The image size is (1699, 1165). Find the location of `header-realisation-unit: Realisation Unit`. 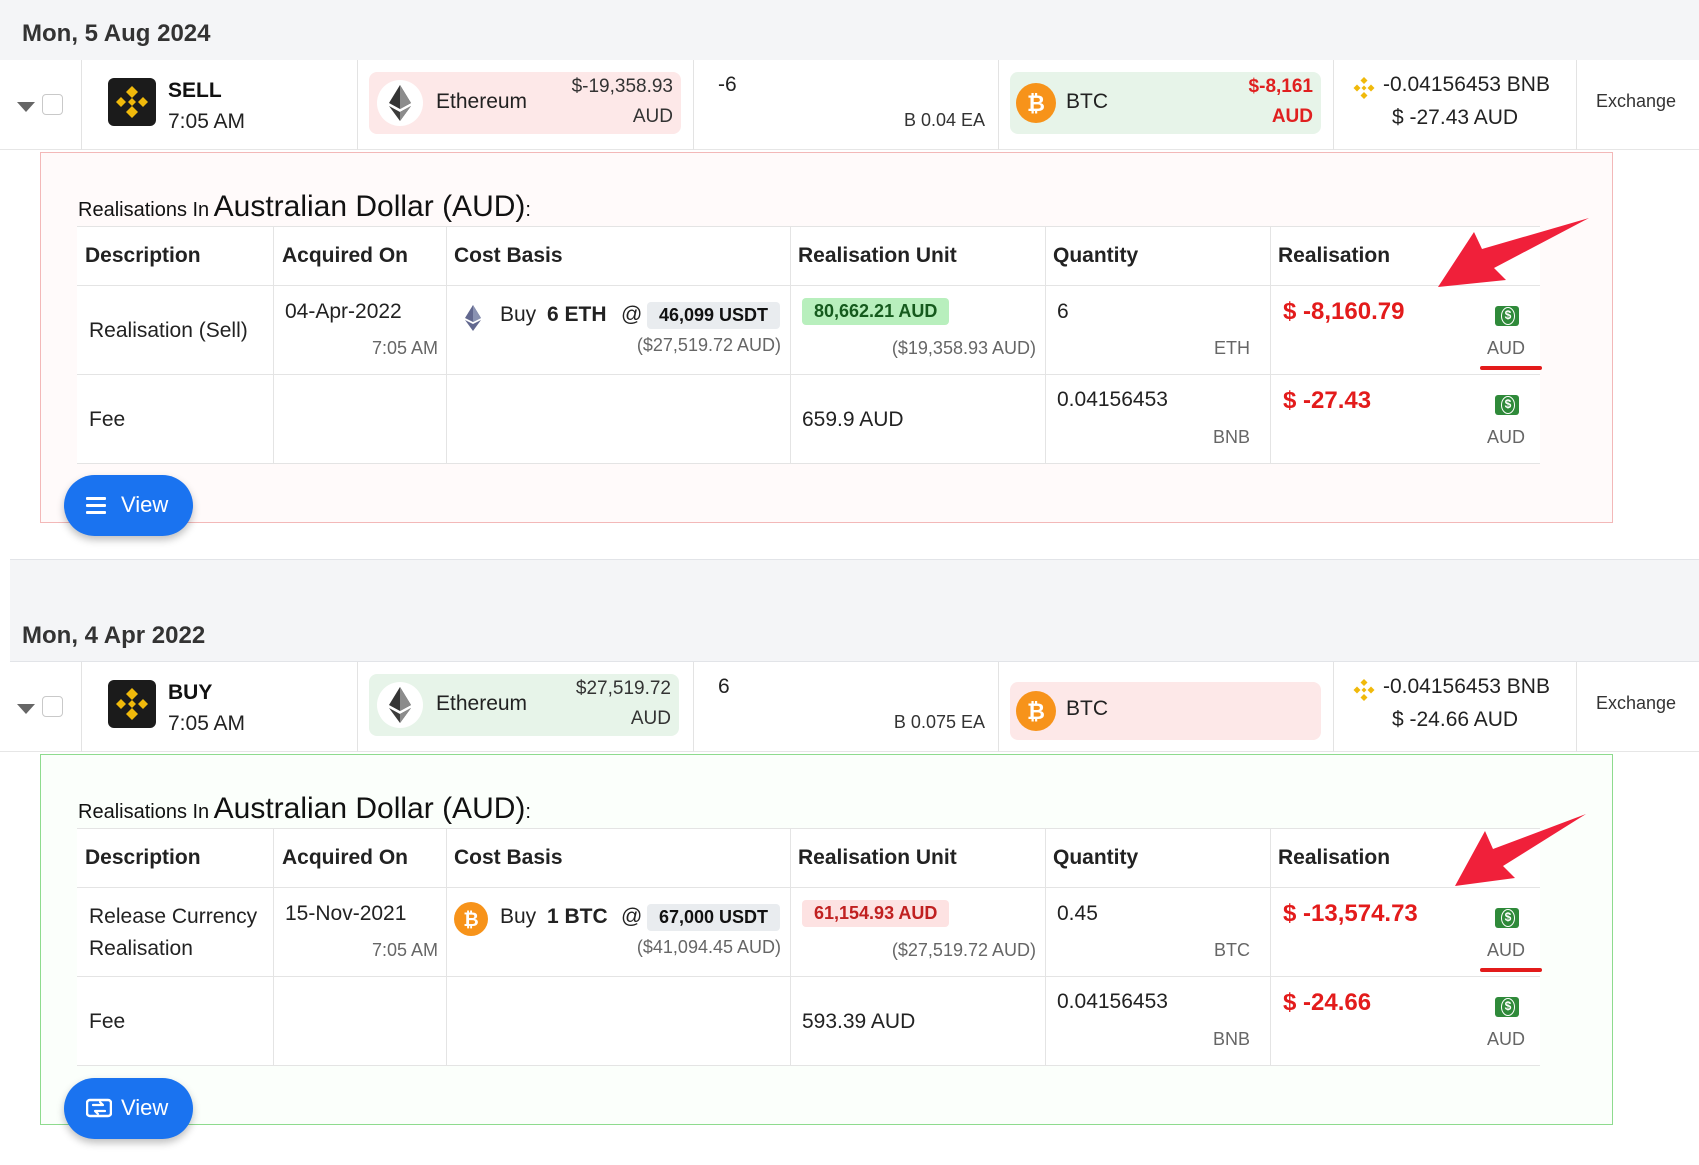

header-realisation-unit: Realisation Unit is located at coordinates (877, 857).